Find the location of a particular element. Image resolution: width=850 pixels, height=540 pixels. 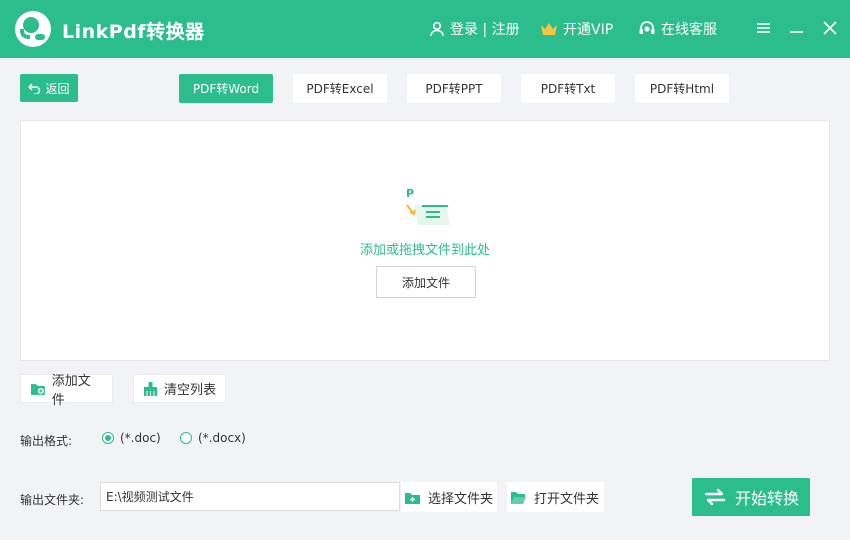

pdf-letter: P is located at coordinates (410, 193).